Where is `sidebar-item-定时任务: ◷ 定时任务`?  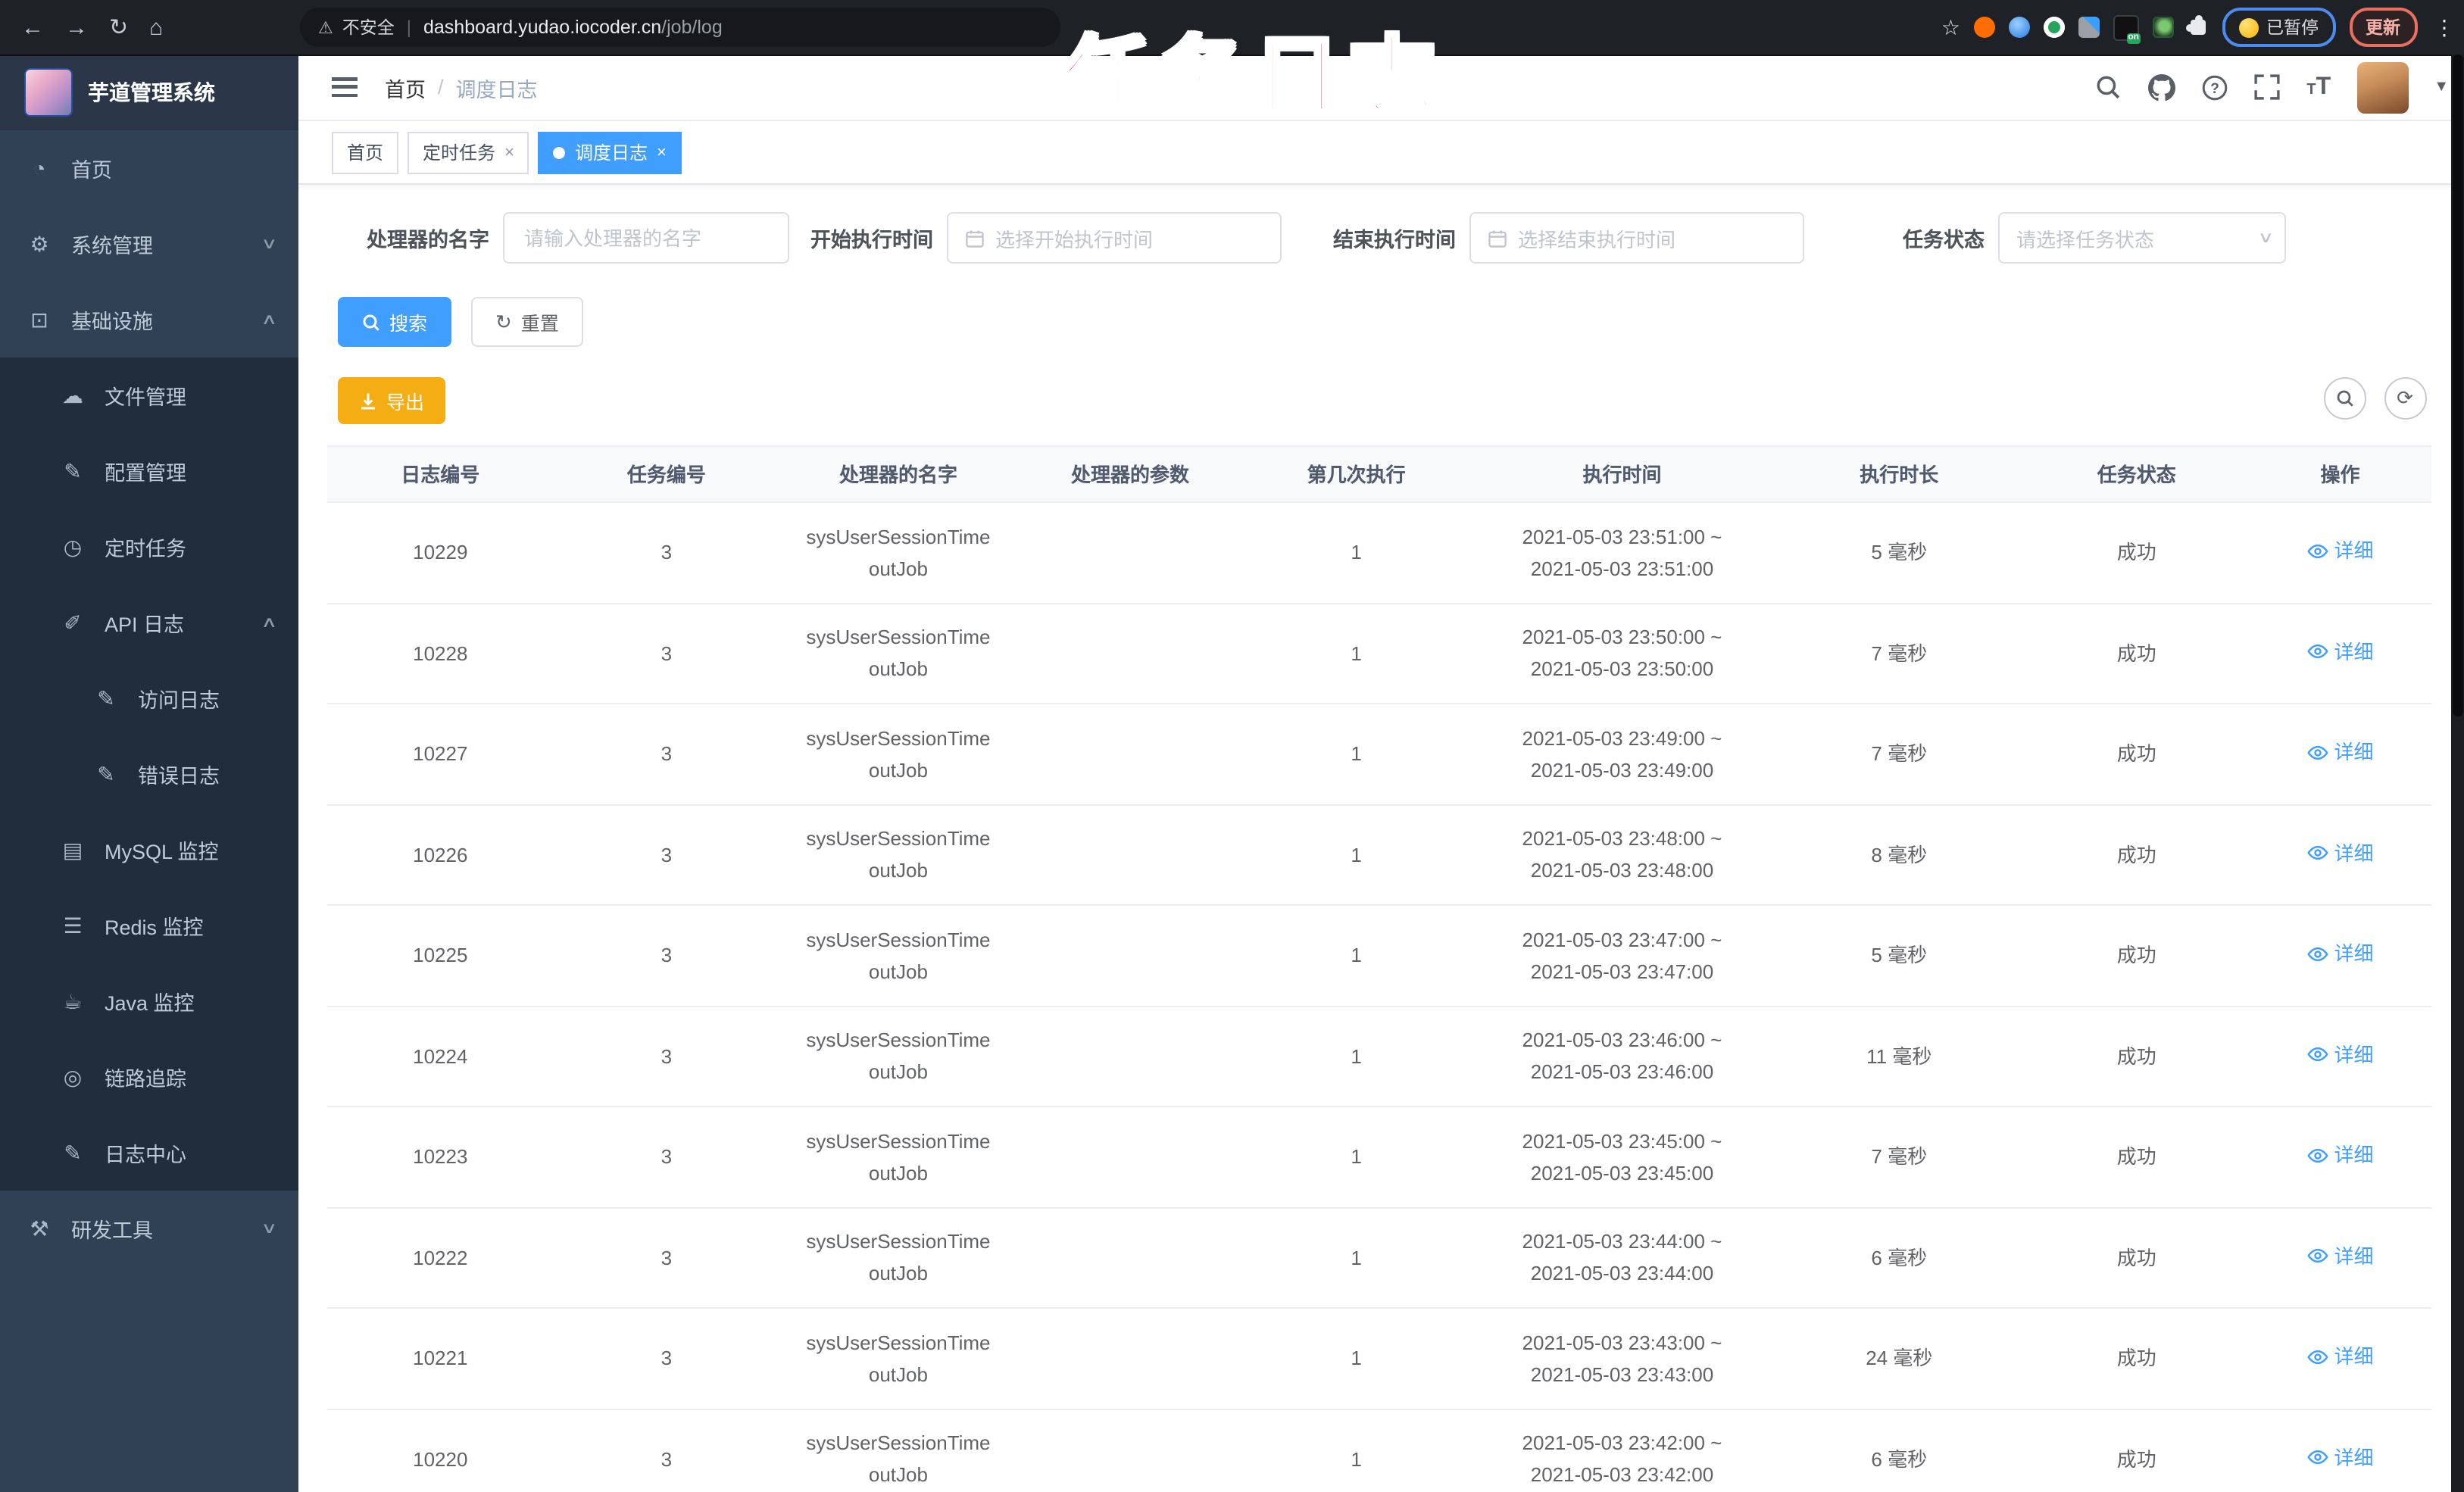
sidebar-item-定时任务: ◷ 定时任务 is located at coordinates (149, 547).